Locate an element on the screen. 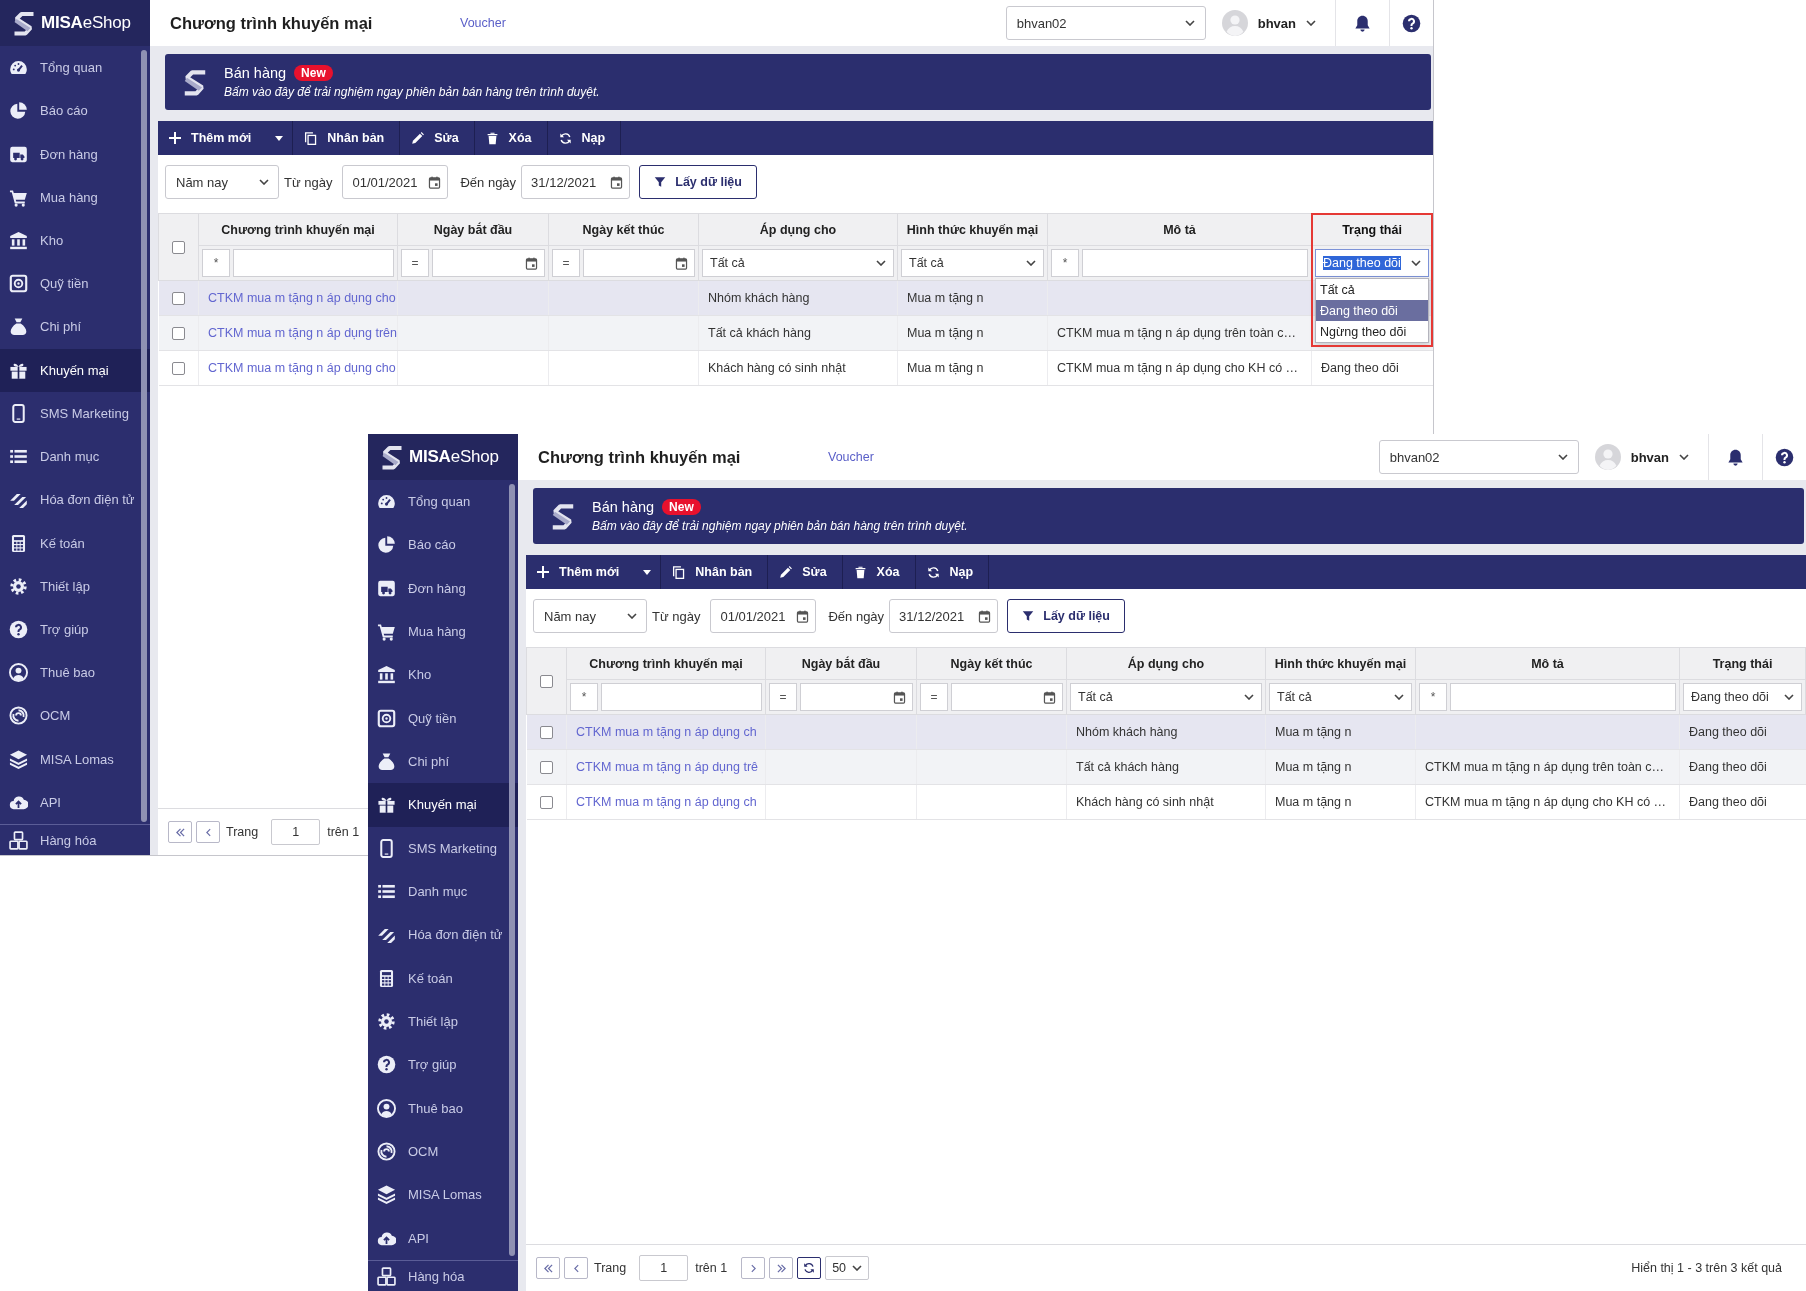 This screenshot has height=1291, width=1806. previous-page-button is located at coordinates (576, 1268).